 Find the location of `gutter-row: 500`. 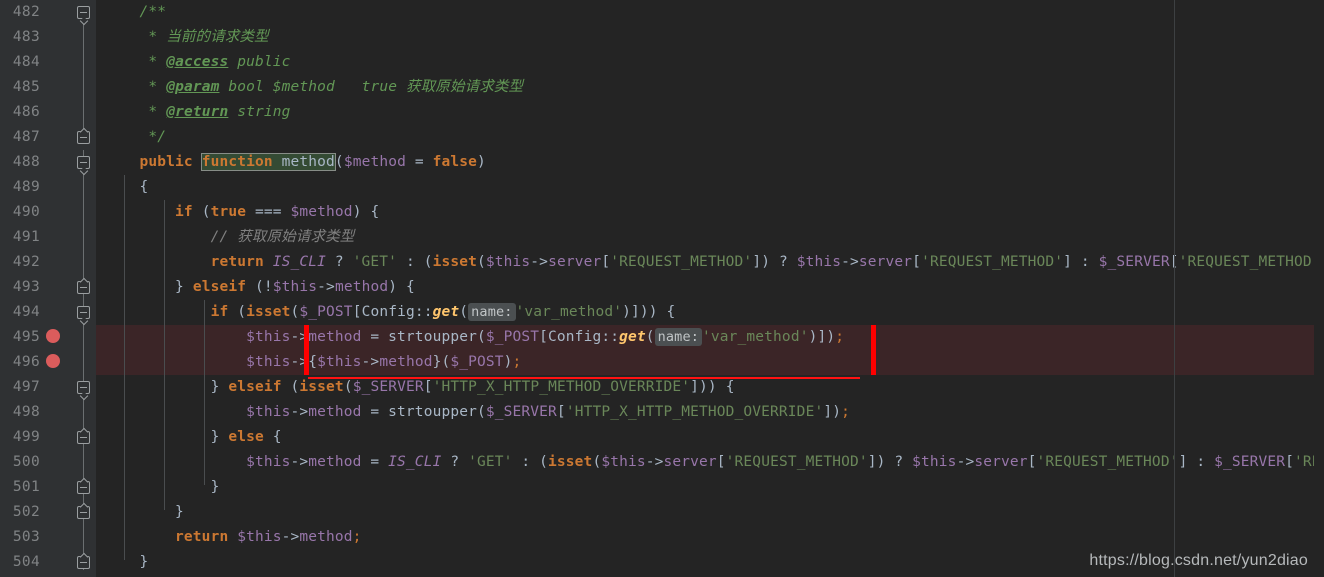

gutter-row: 500 is located at coordinates (48, 462).